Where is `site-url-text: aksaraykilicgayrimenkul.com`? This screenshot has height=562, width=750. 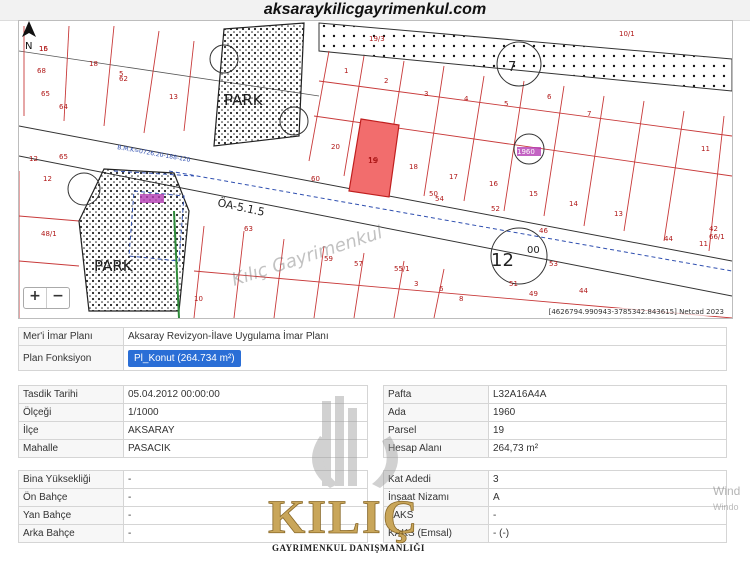 site-url-text: aksaraykilicgayrimenkul.com is located at coordinates (375, 9).